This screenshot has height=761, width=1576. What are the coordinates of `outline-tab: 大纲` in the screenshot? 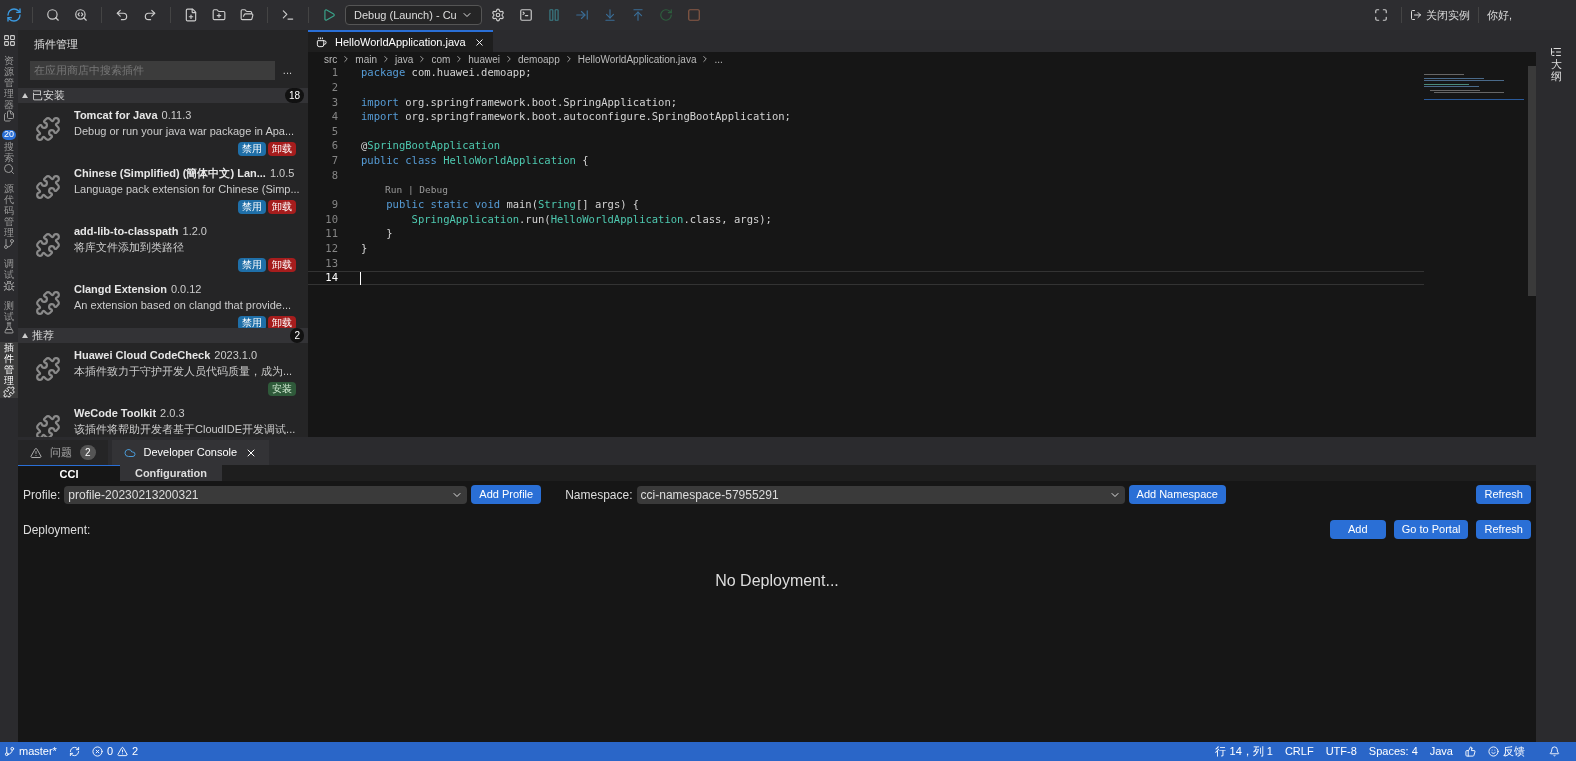 It's located at (1556, 64).